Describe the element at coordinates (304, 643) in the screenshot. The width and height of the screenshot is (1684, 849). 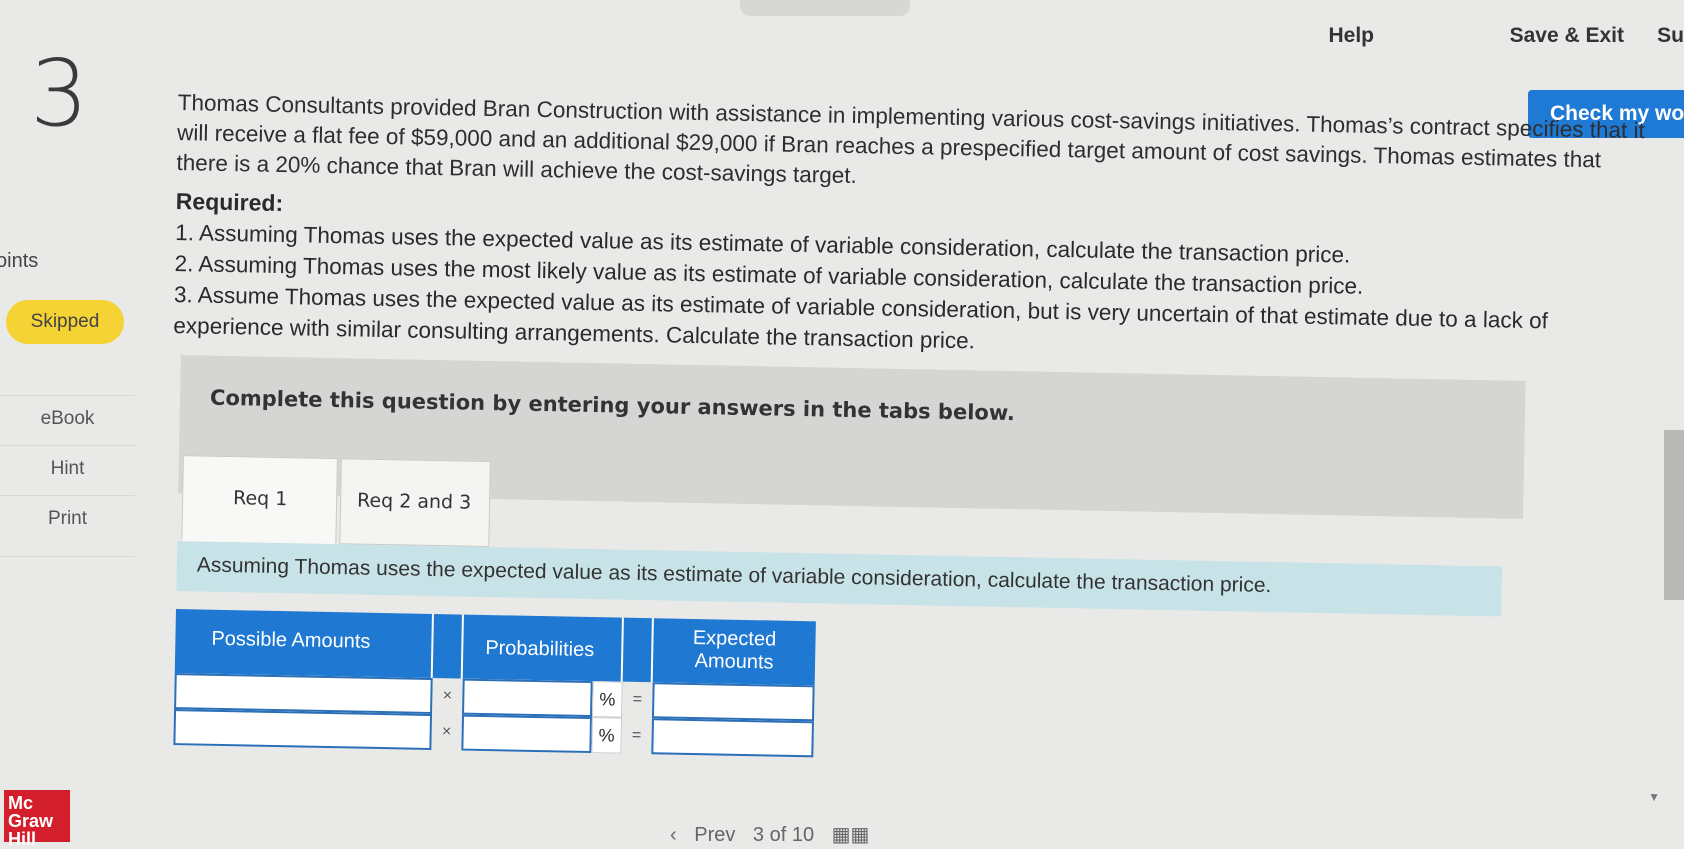
I see `header-possible-amounts: Possible Amounts` at that location.